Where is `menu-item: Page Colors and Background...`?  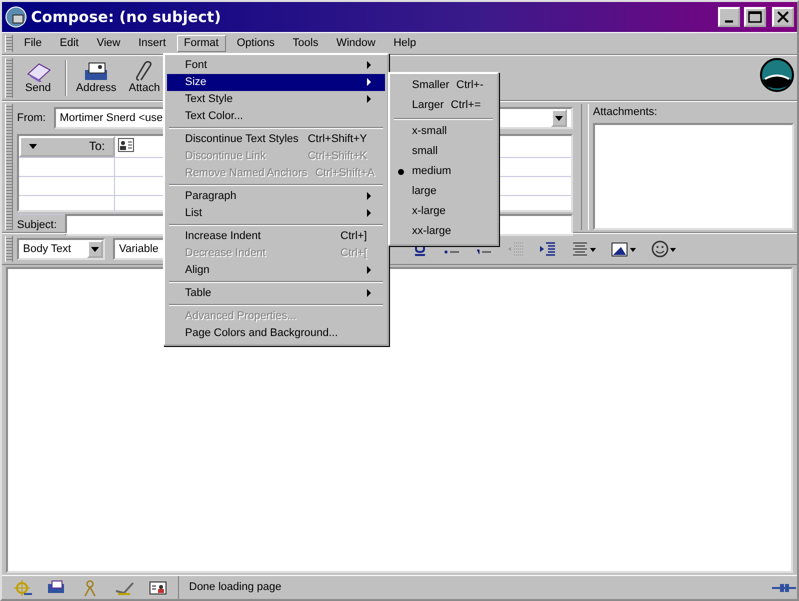 menu-item: Page Colors and Background... is located at coordinates (276, 333).